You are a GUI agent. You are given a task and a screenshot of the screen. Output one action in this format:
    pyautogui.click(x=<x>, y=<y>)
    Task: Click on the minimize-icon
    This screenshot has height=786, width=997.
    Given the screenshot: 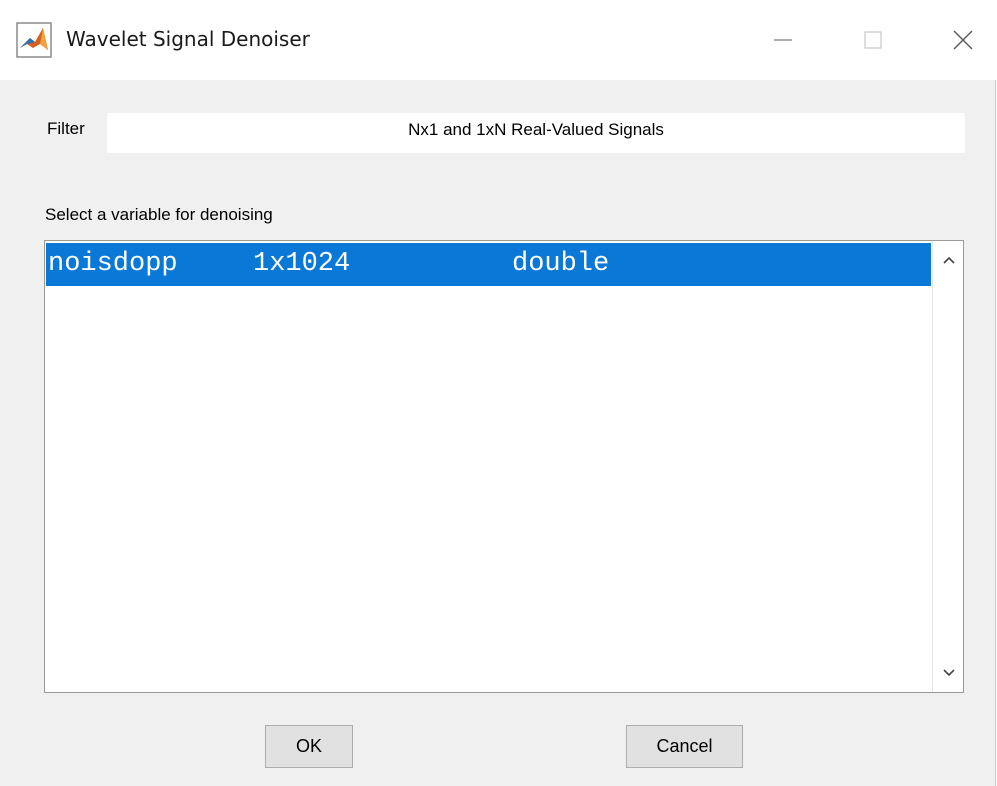 What is the action you would take?
    pyautogui.click(x=783, y=40)
    